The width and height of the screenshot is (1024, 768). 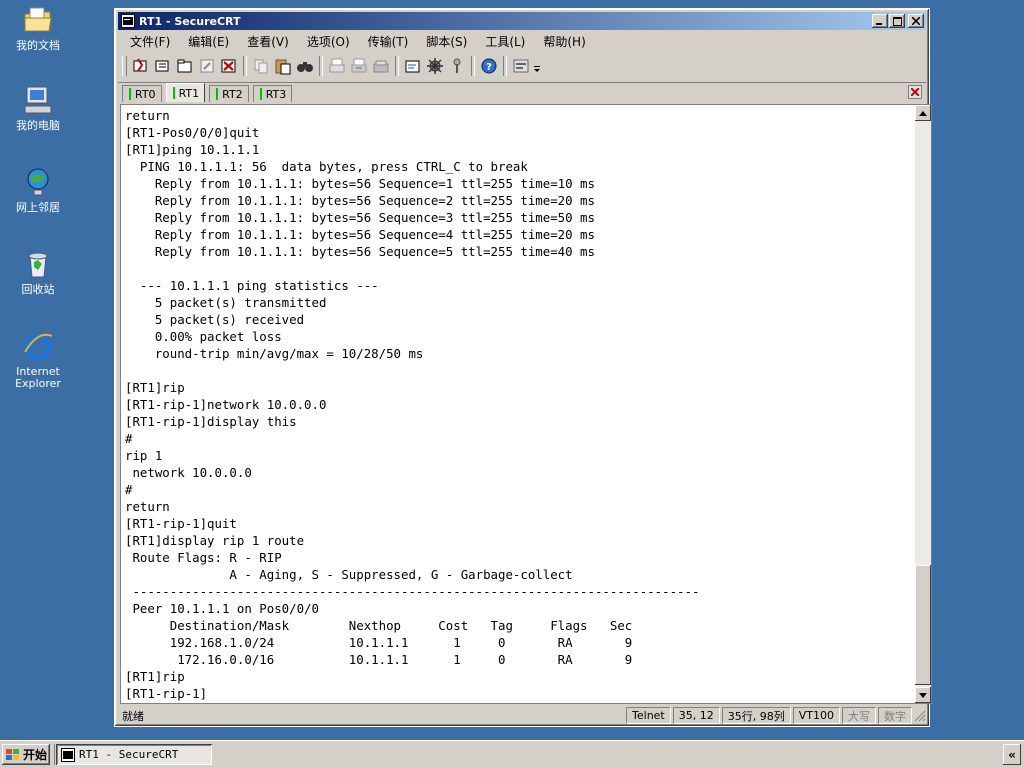 I want to click on print-button, so click(x=337, y=66).